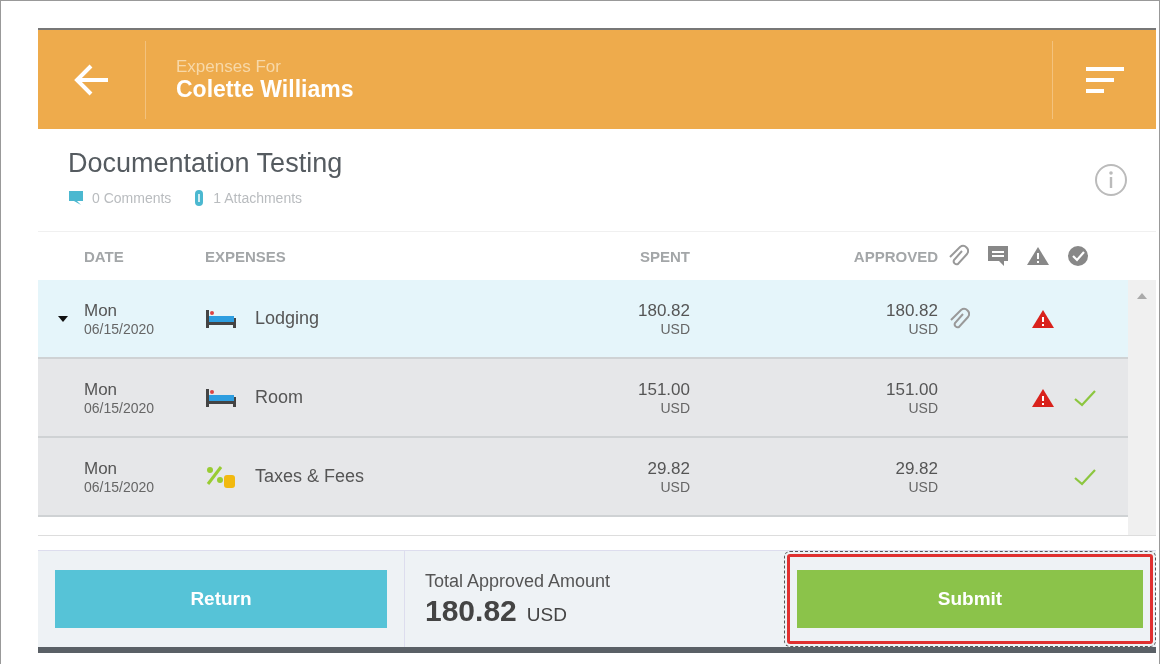 The width and height of the screenshot is (1160, 664). What do you see at coordinates (546, 614) in the screenshot?
I see `total-currency: USD` at bounding box center [546, 614].